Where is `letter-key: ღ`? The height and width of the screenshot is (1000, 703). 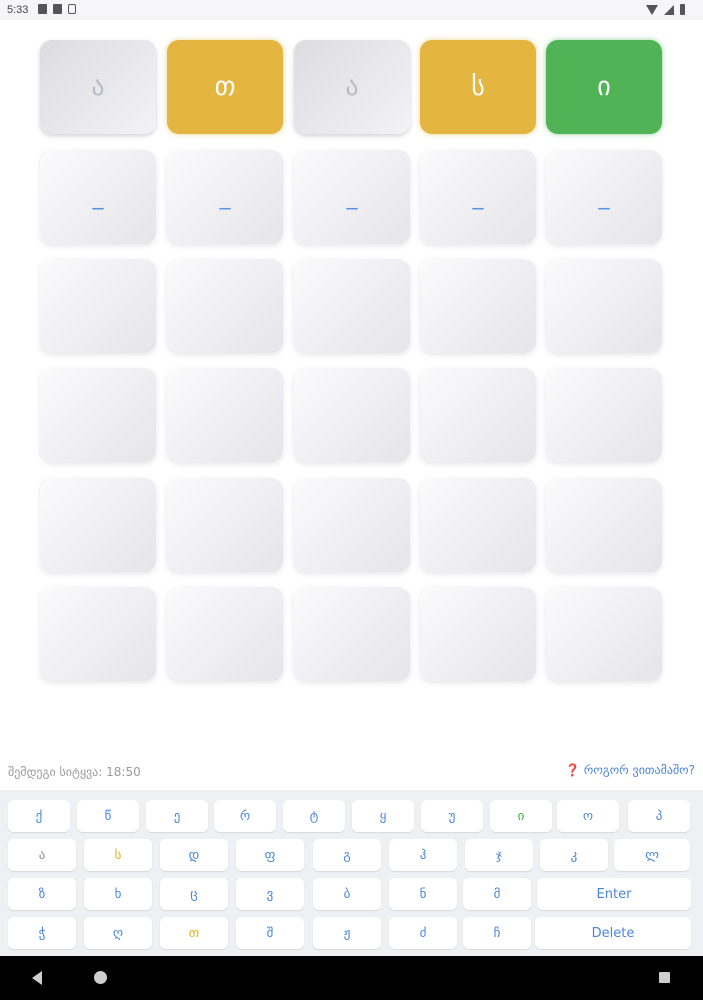 letter-key: ღ is located at coordinates (118, 933).